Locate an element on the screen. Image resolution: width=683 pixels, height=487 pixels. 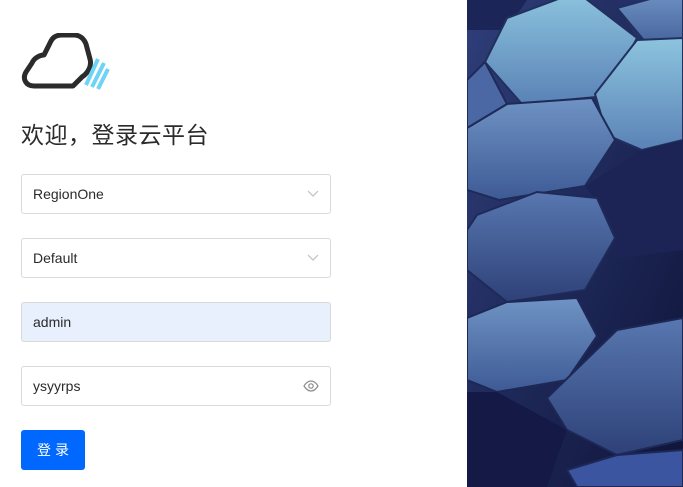
login-button: 登录 is located at coordinates (53, 450).